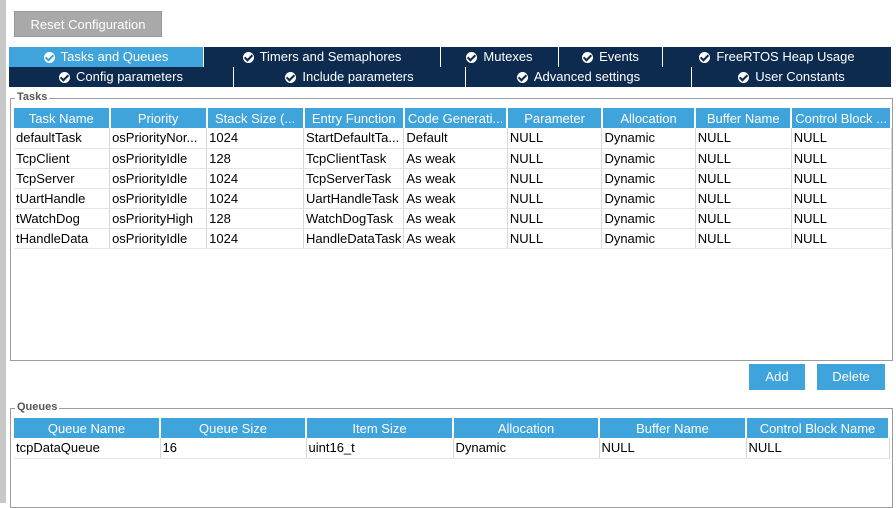  I want to click on tab-tasks-and-queues: Tasks and Queues, so click(106, 57).